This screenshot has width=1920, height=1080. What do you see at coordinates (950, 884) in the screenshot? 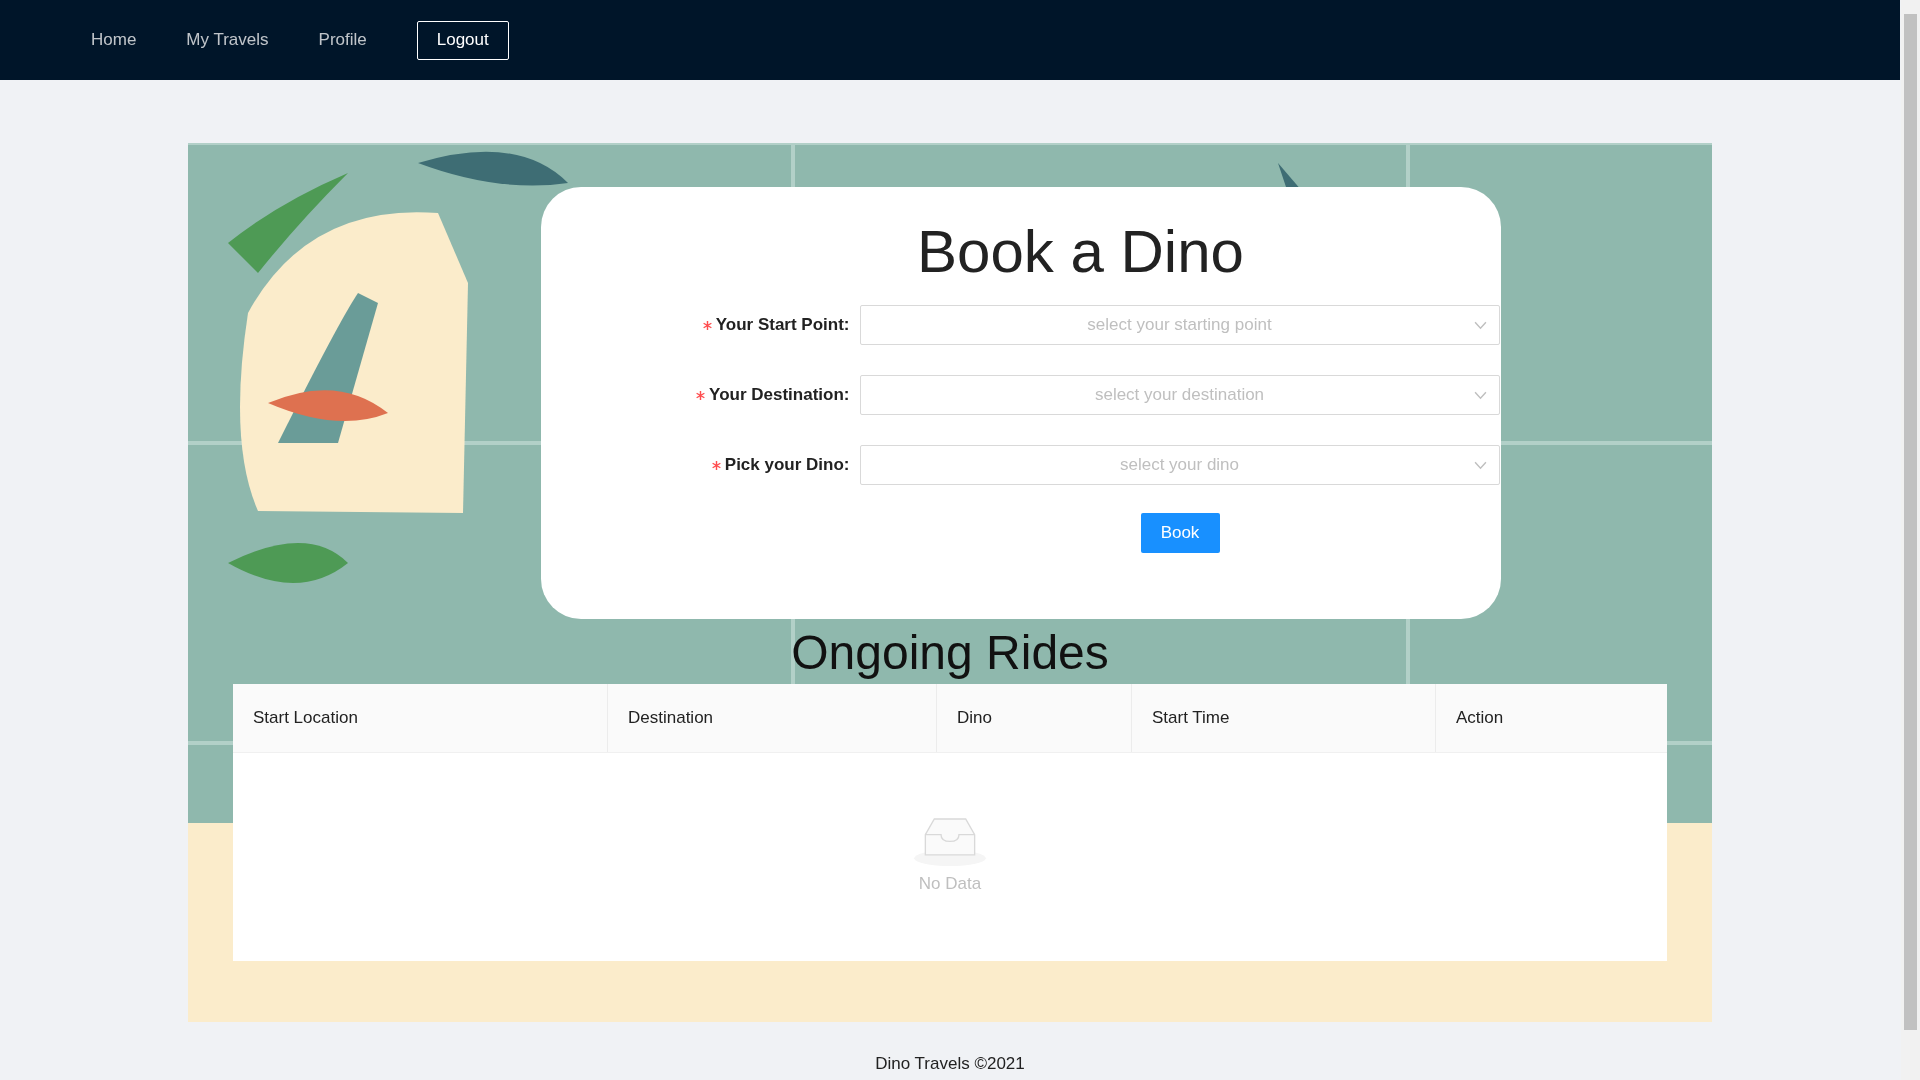
I see `empty-message: No Data` at bounding box center [950, 884].